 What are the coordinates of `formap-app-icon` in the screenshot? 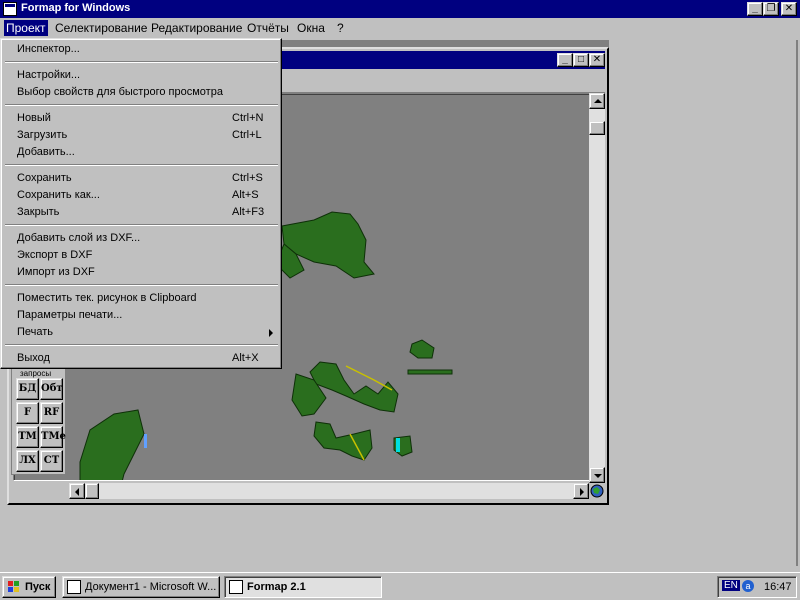 It's located at (236, 587).